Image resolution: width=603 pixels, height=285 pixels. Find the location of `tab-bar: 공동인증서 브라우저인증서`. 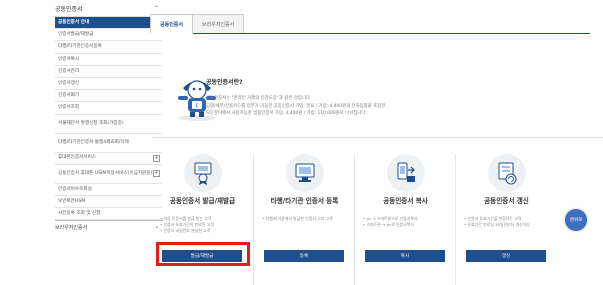

tab-bar: 공동인증서 브라우저인증서 is located at coordinates (197, 24).